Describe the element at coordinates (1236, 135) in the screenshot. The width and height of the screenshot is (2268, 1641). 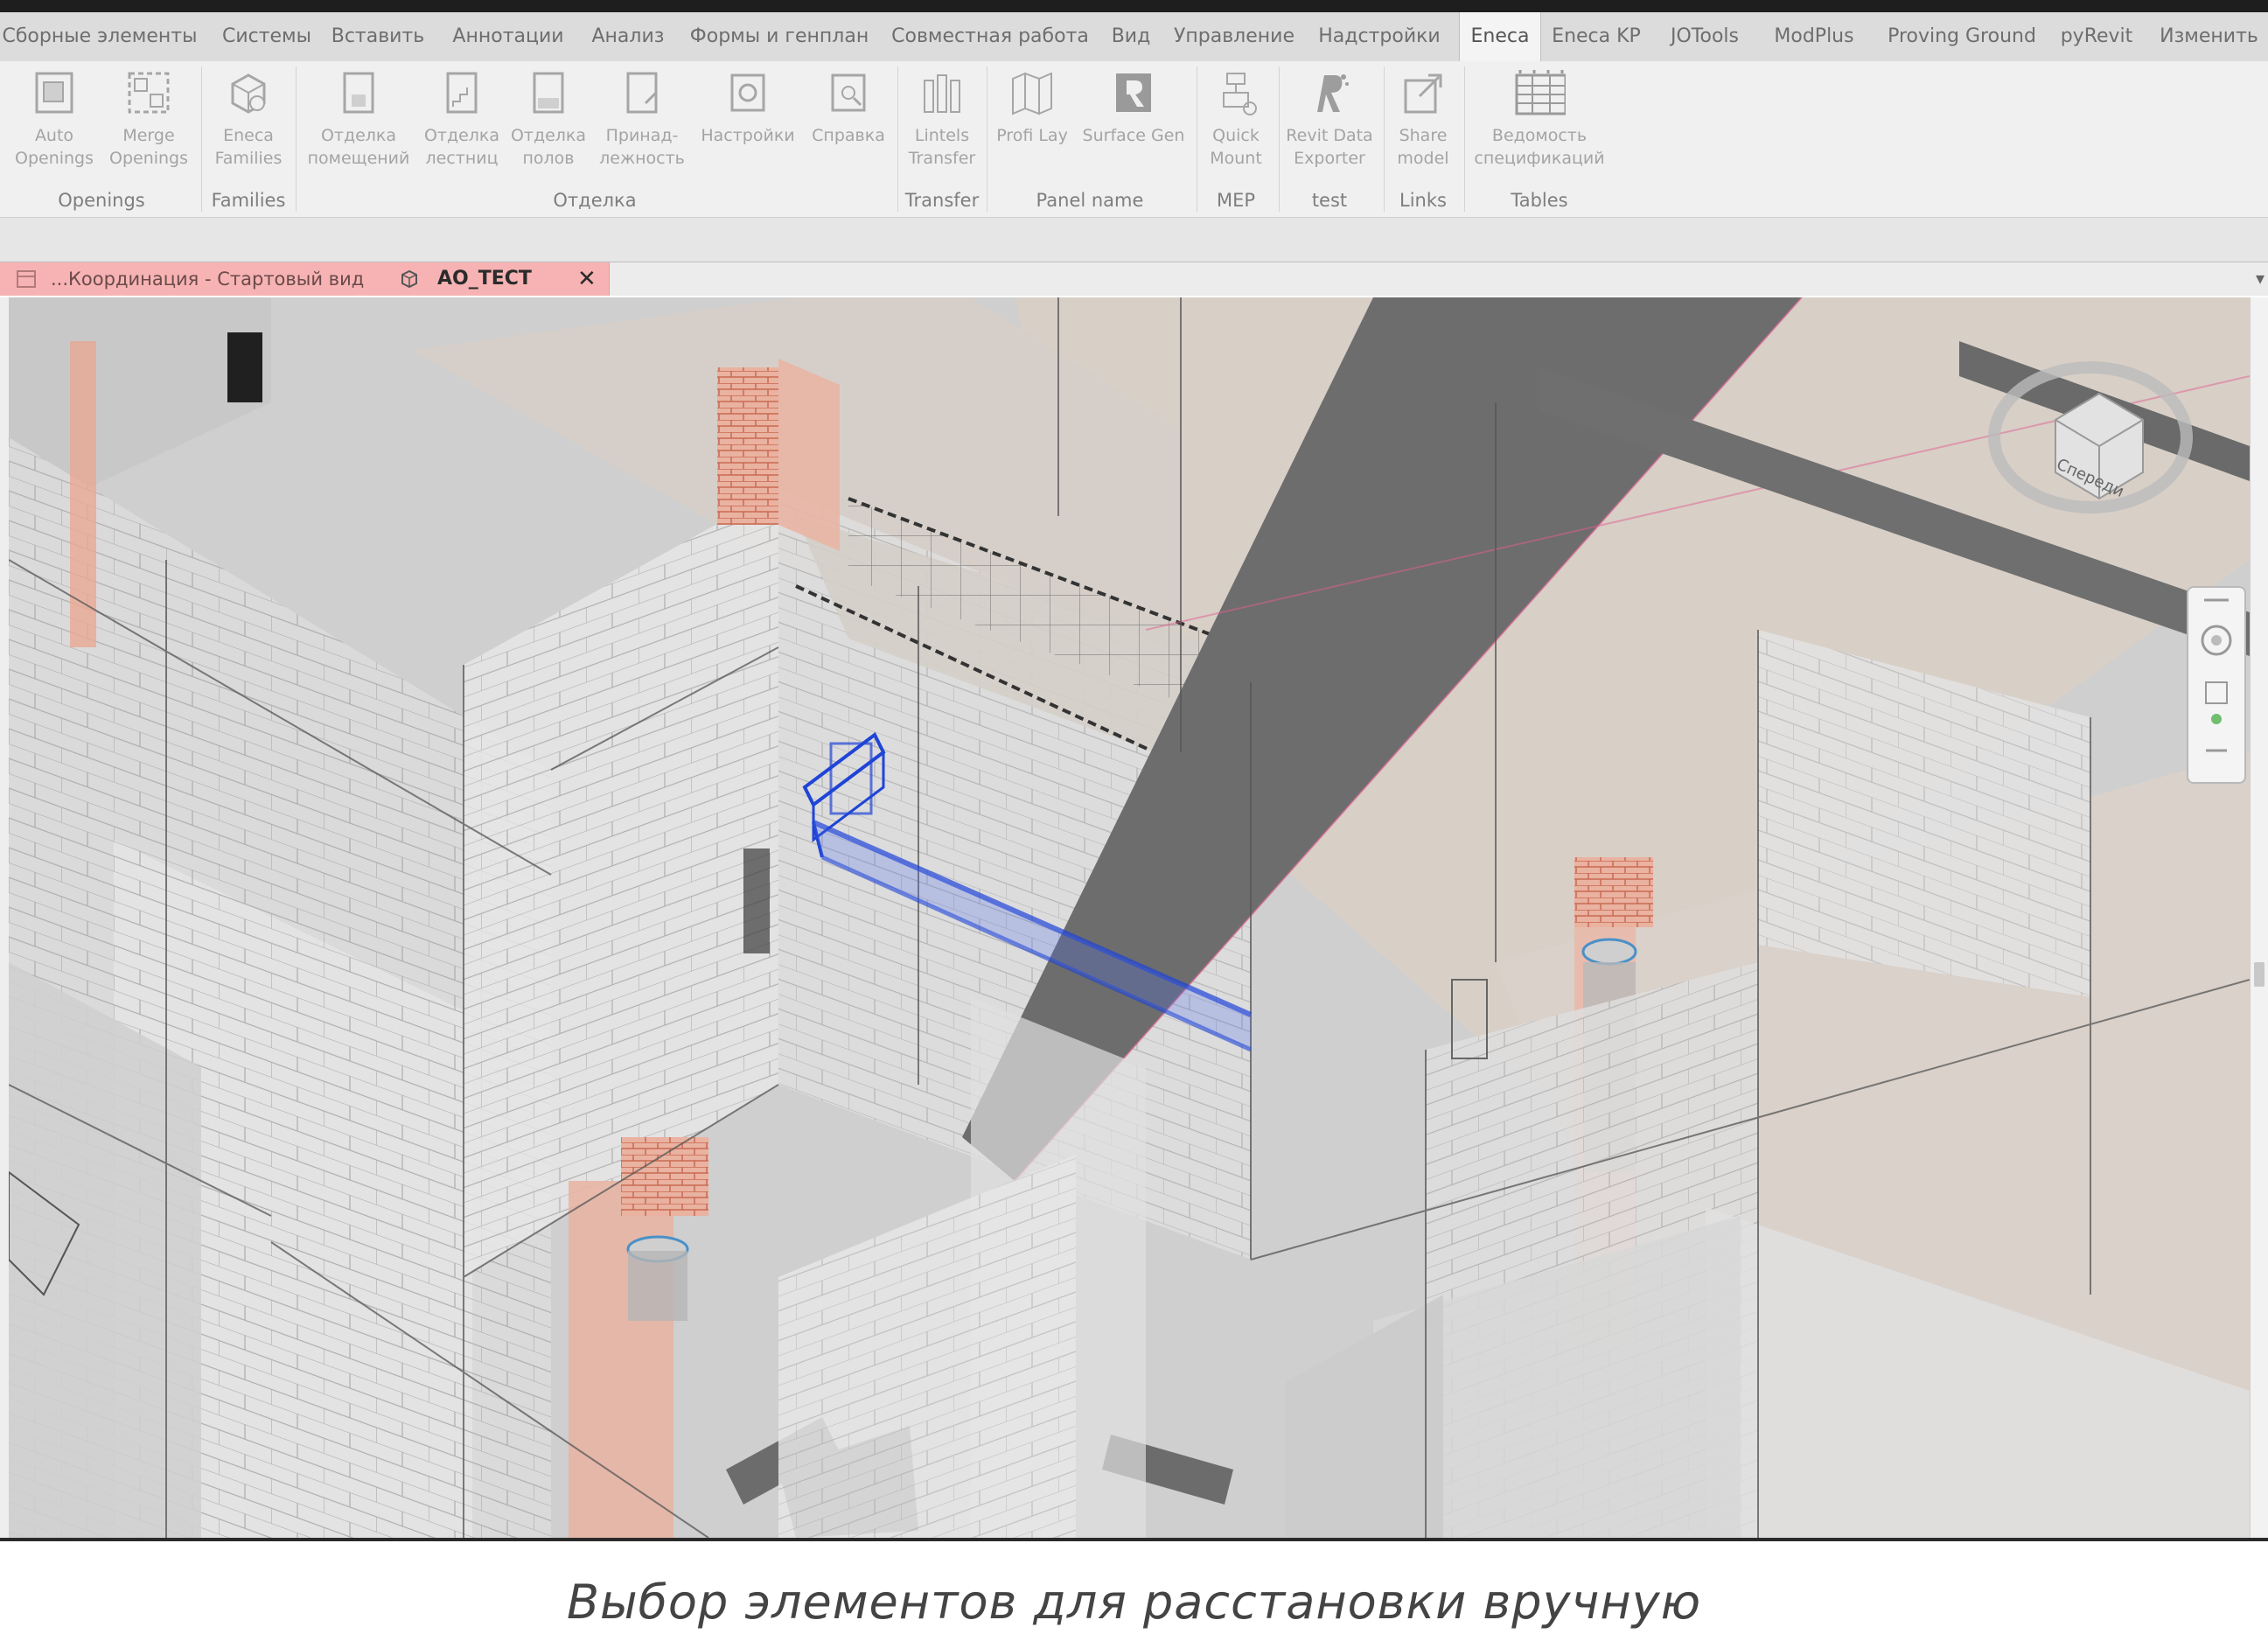
I see `button-label-line1: Quick` at that location.